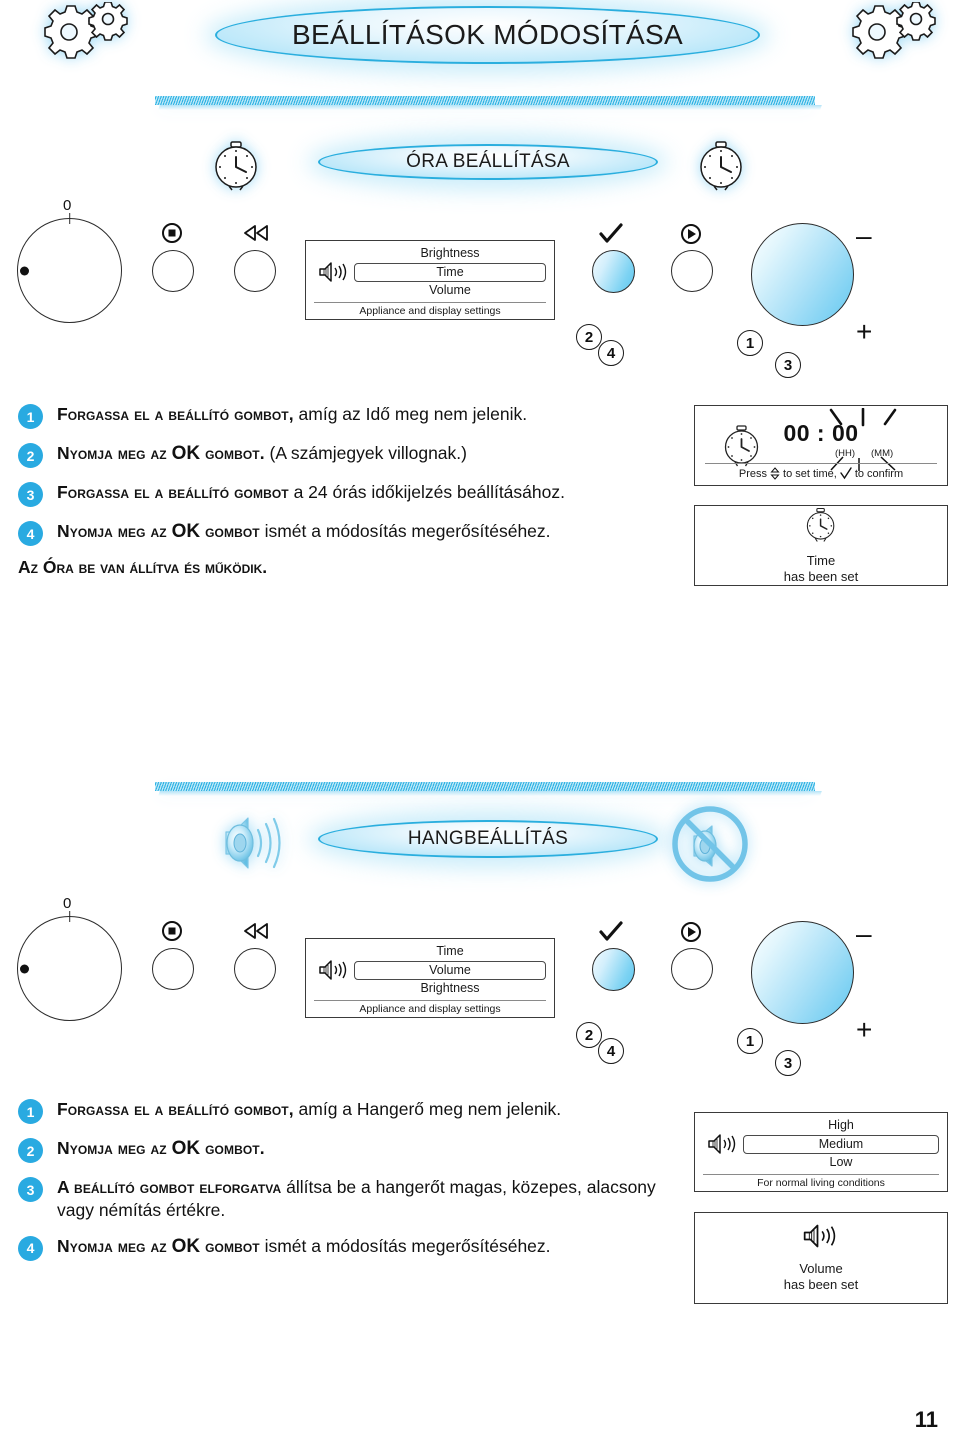 The image size is (960, 1447). Describe the element at coordinates (721, 167) in the screenshot. I see `clock-icon-right` at that location.